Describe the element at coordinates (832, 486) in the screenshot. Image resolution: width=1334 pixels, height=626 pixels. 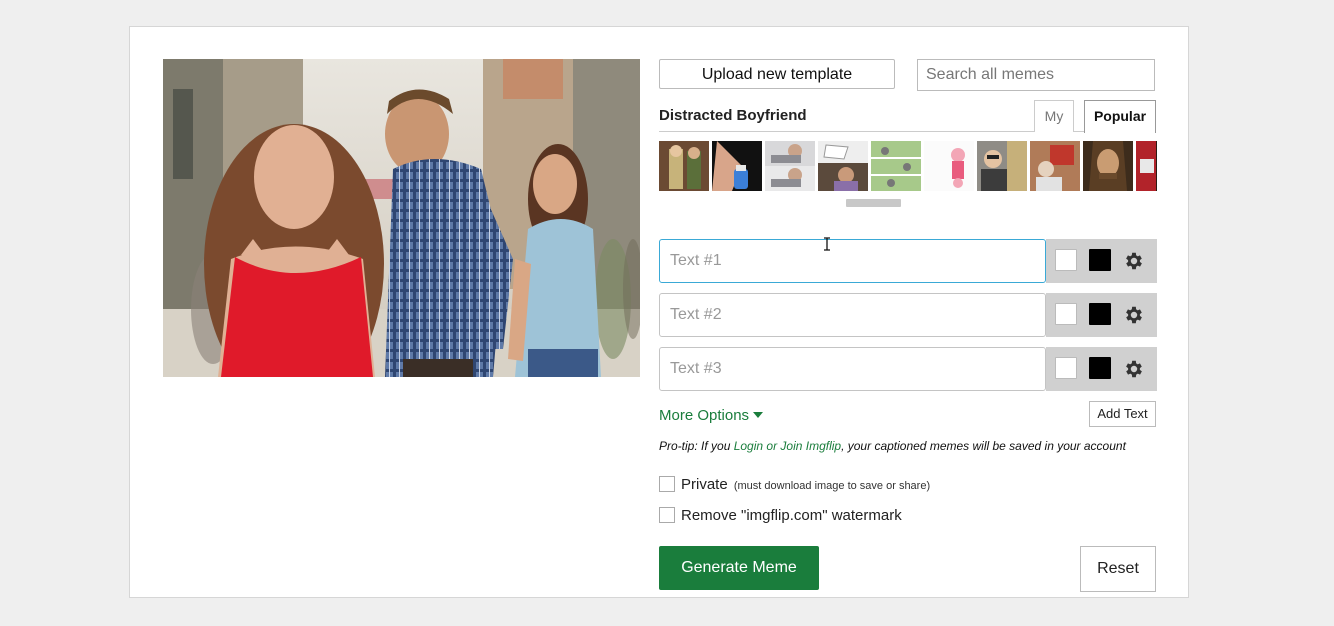
I see `private-note: (must download image to save or share)` at that location.